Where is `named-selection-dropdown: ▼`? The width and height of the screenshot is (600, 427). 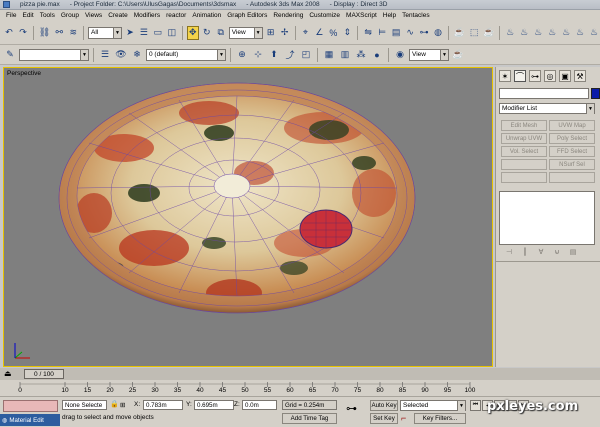
named-selection-dropdown: ▼ is located at coordinates (54, 54).